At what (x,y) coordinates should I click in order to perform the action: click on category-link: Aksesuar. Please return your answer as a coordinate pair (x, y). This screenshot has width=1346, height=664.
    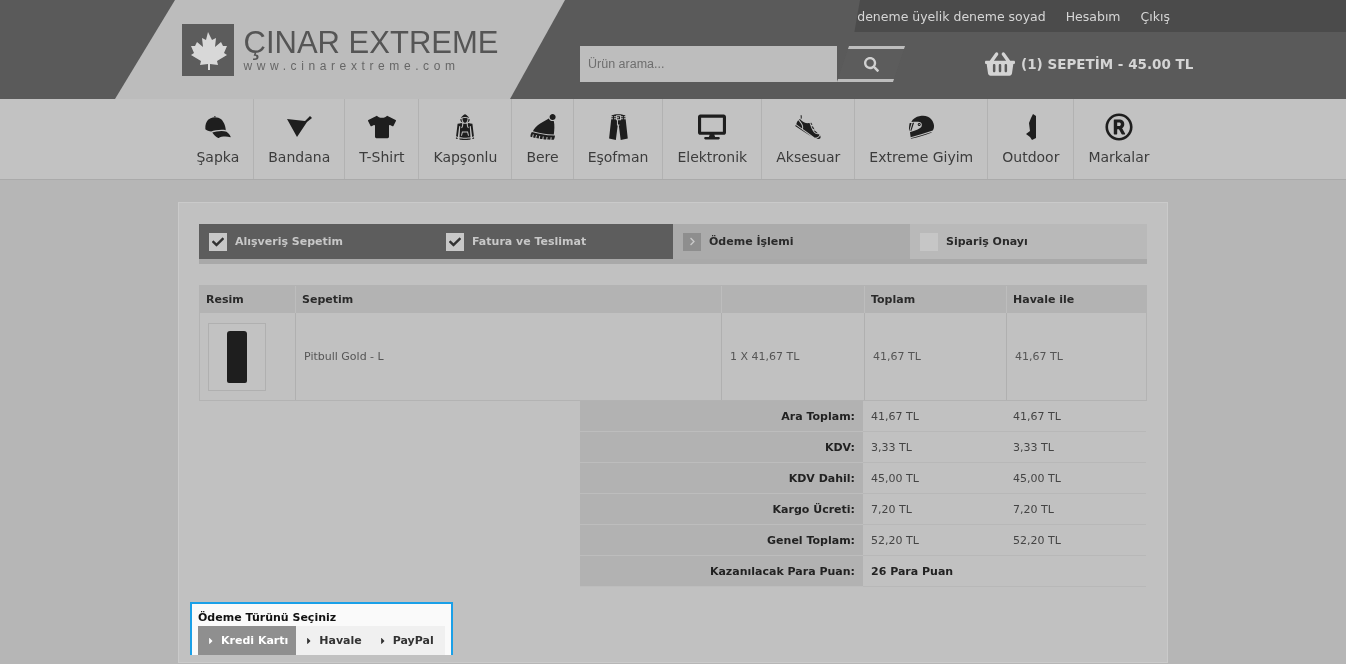
    Looking at the image, I should click on (808, 139).